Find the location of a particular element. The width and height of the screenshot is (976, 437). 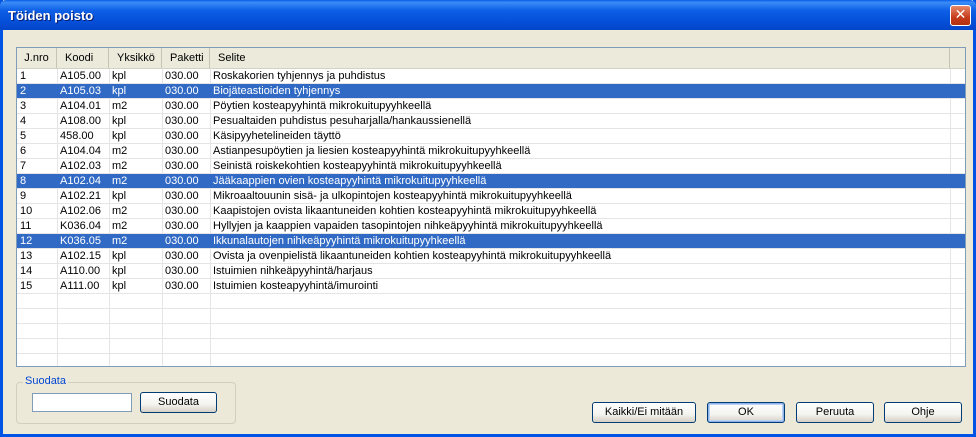

row-code: A102.06 is located at coordinates (80, 211).